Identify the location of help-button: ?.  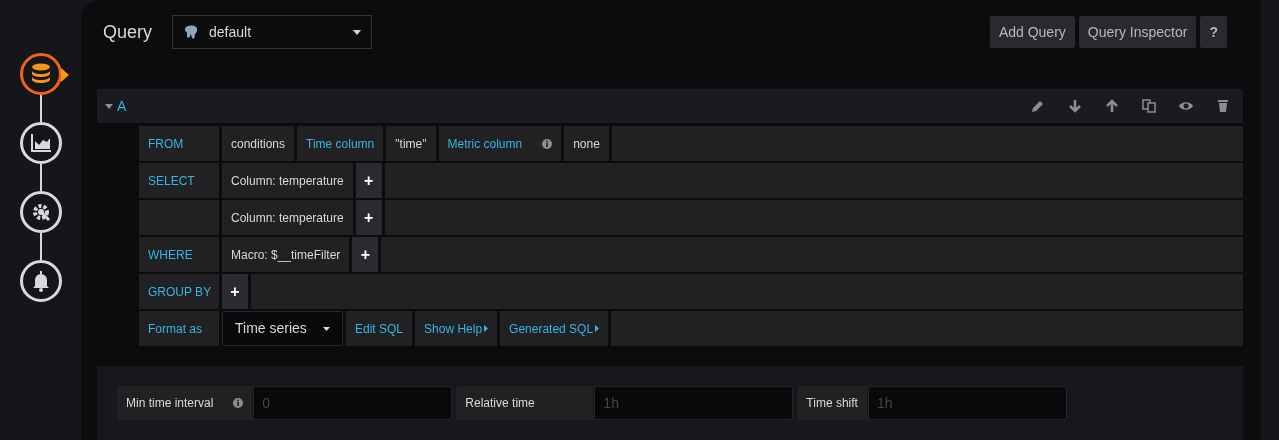
(1213, 32).